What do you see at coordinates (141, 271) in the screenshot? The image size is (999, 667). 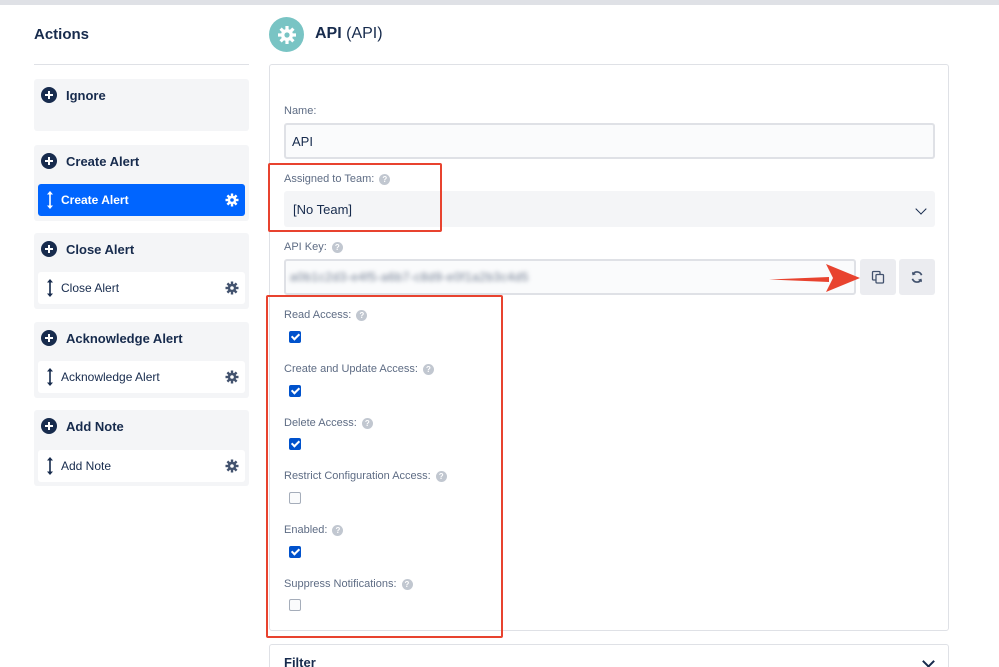 I see `action-group-close-alert: Close Alert Close Alert` at bounding box center [141, 271].